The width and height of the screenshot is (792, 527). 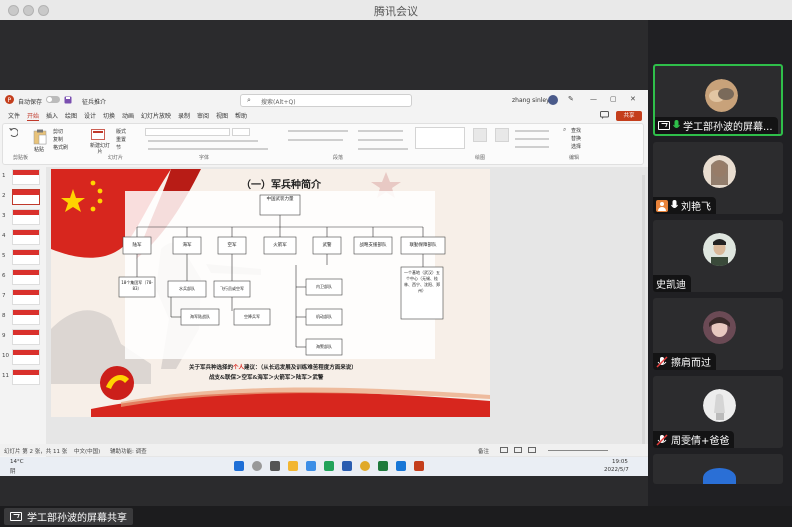 I want to click on file-explorer-icon, so click(x=293, y=466).